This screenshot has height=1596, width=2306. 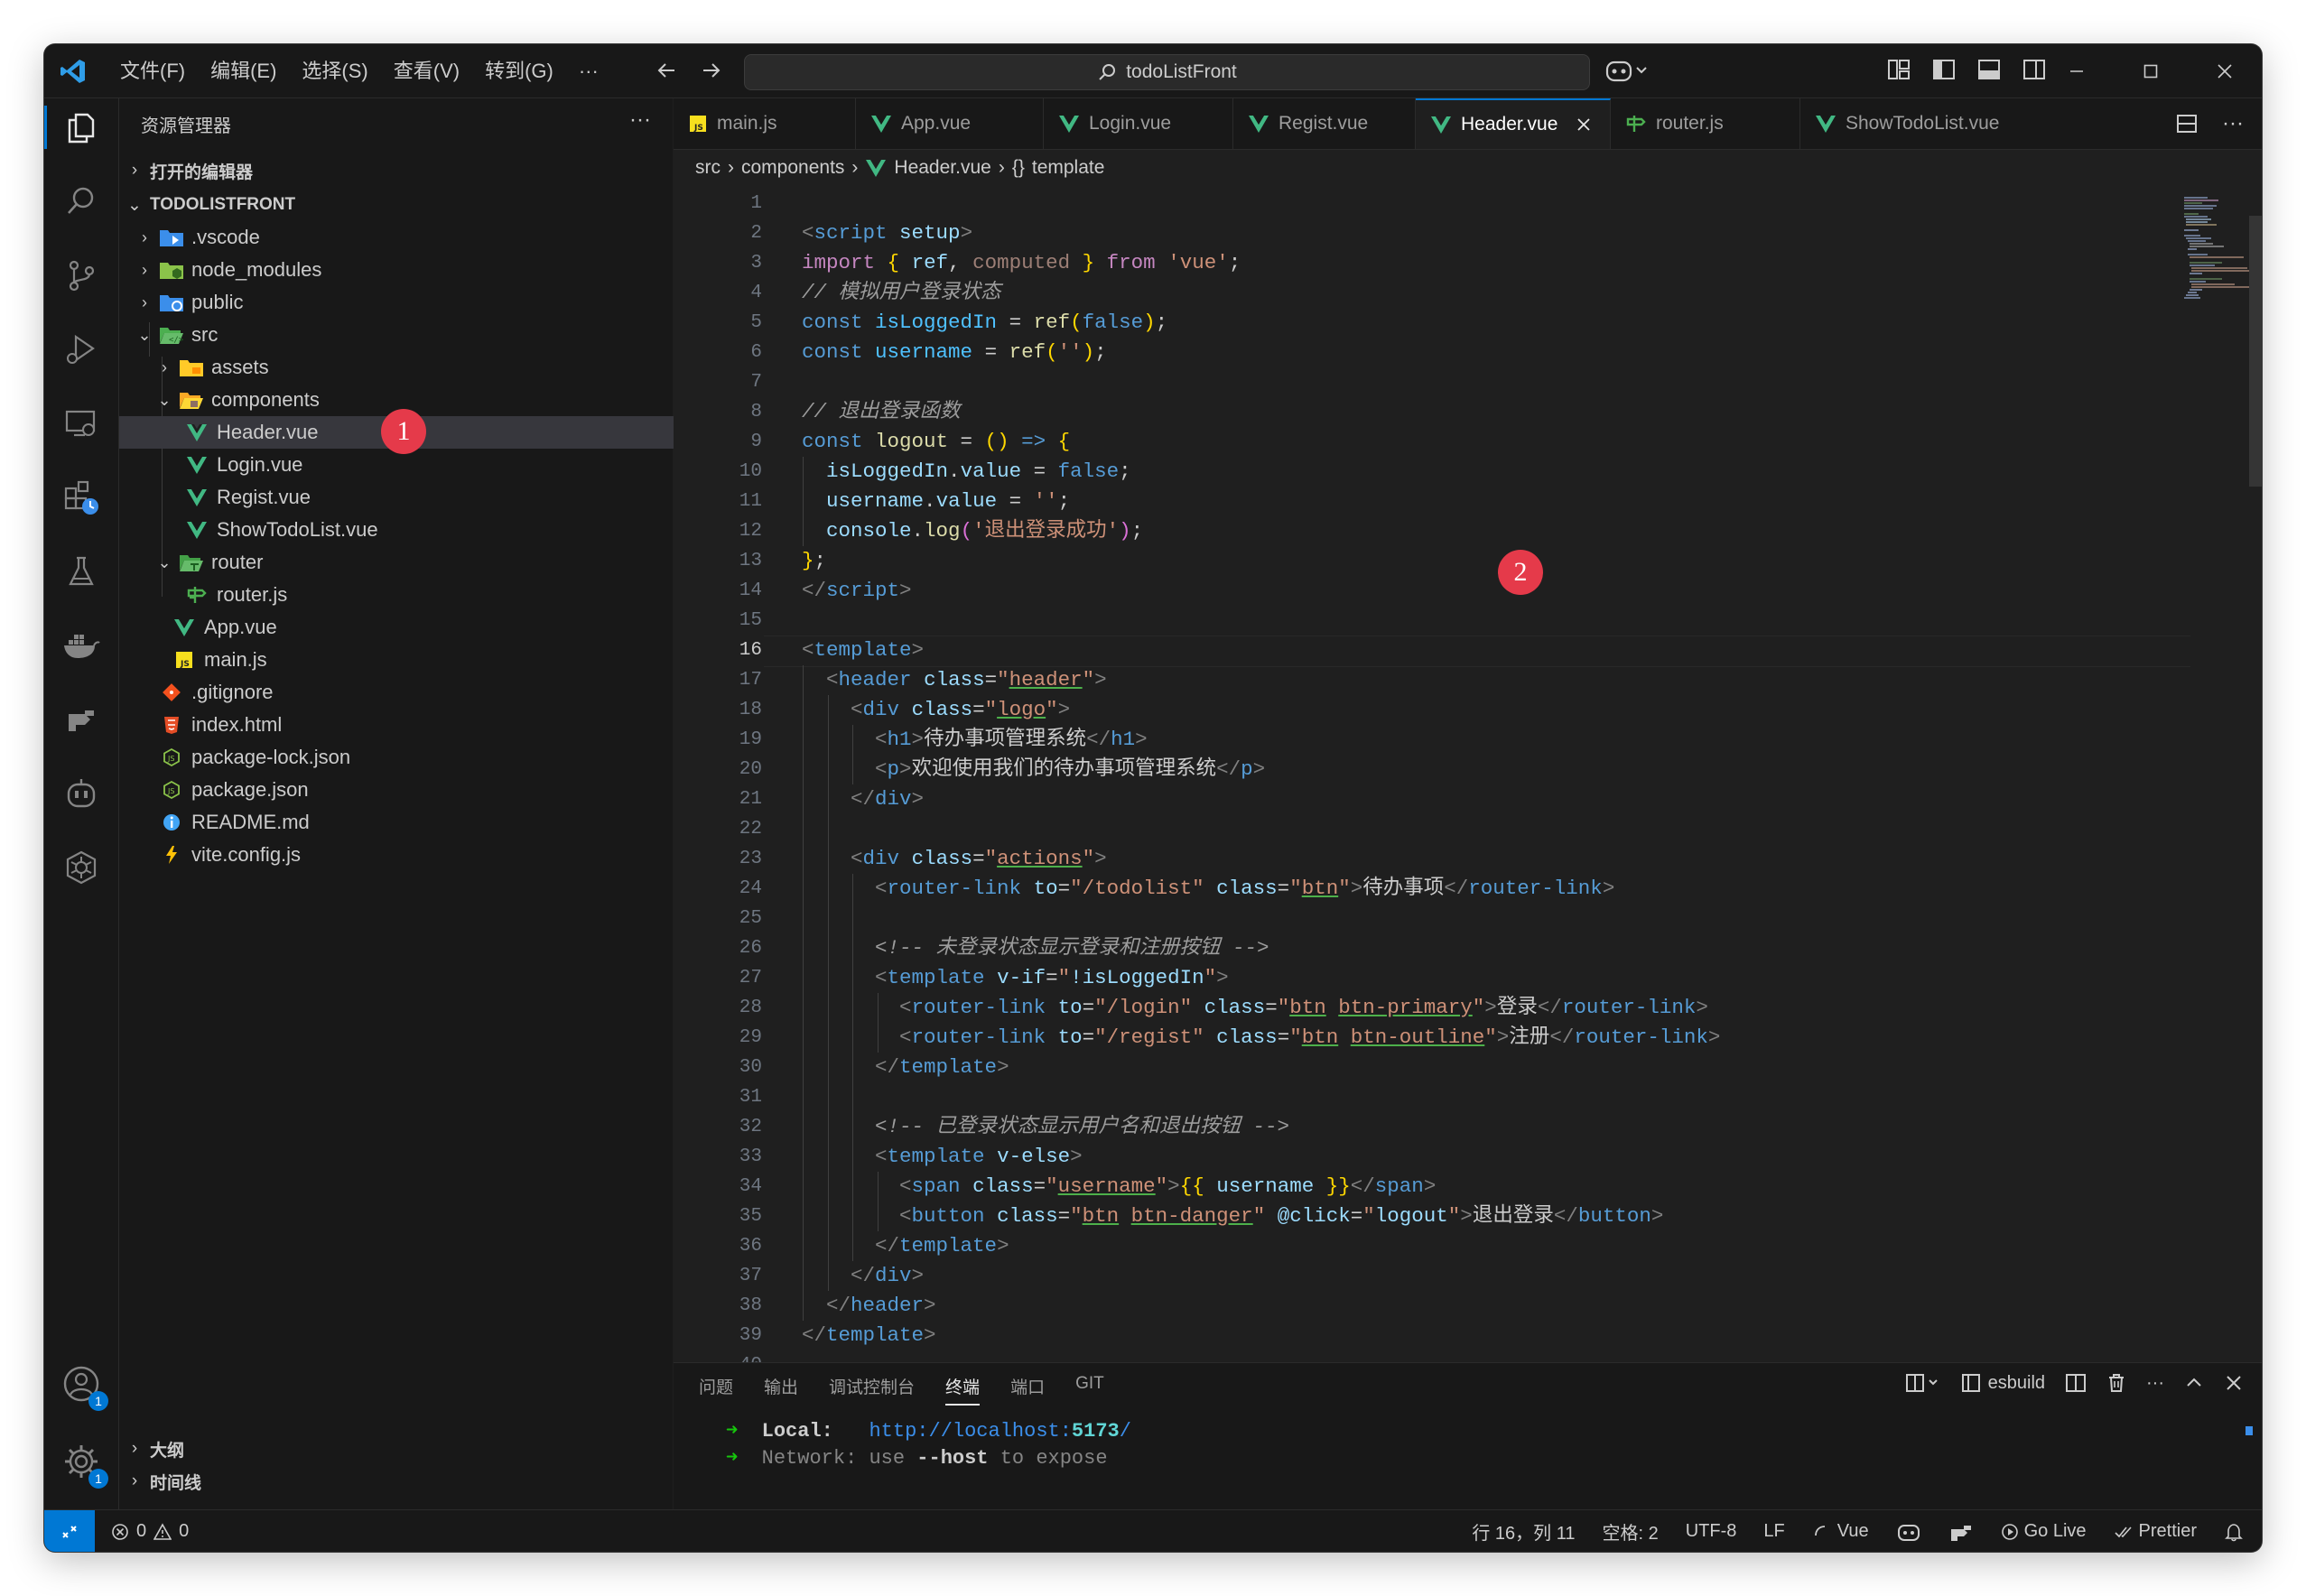 I want to click on customize-layout-icon, so click(x=1898, y=69).